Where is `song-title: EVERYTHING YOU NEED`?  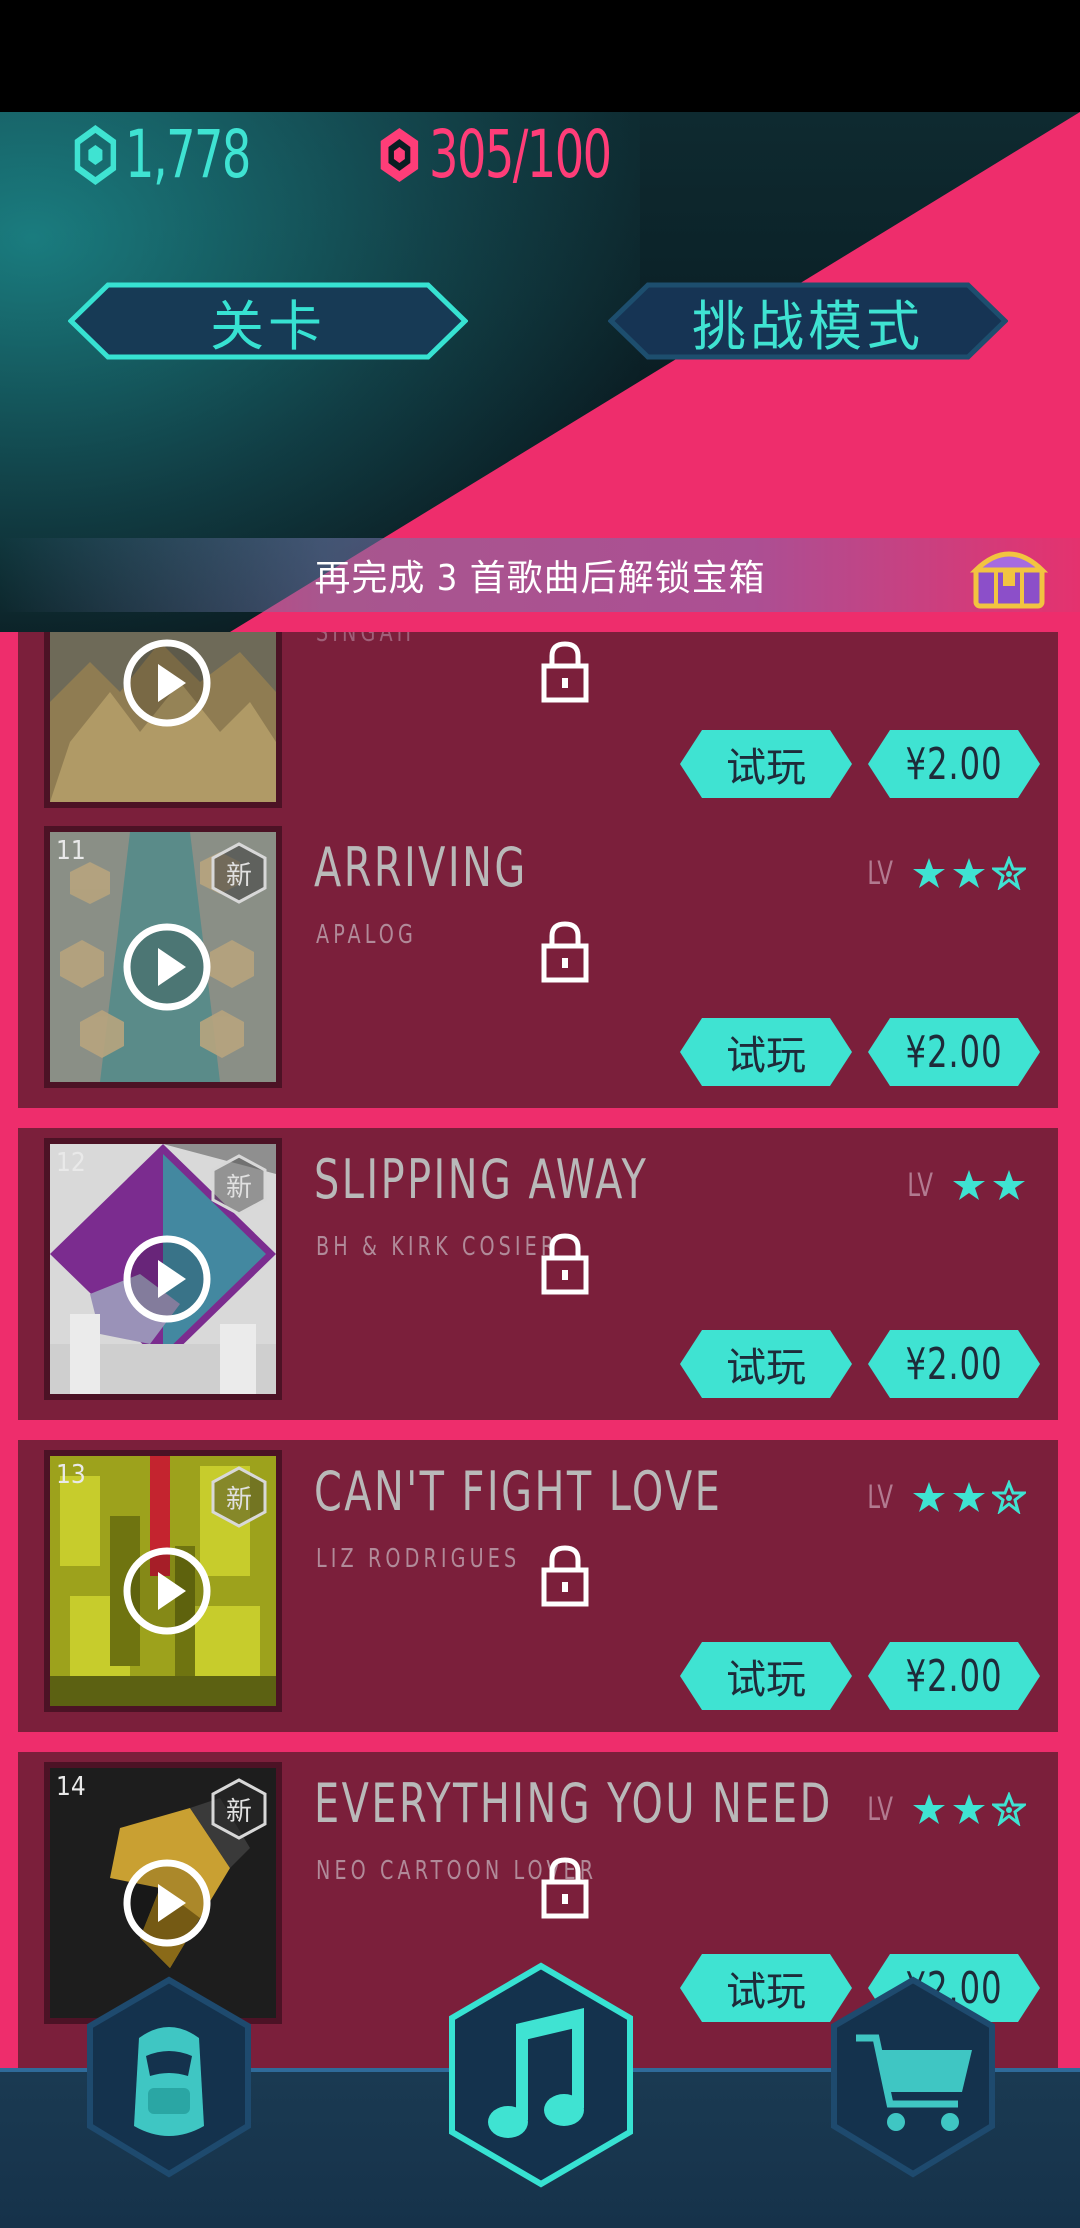
song-title: EVERYTHING YOU NEED is located at coordinates (573, 1803).